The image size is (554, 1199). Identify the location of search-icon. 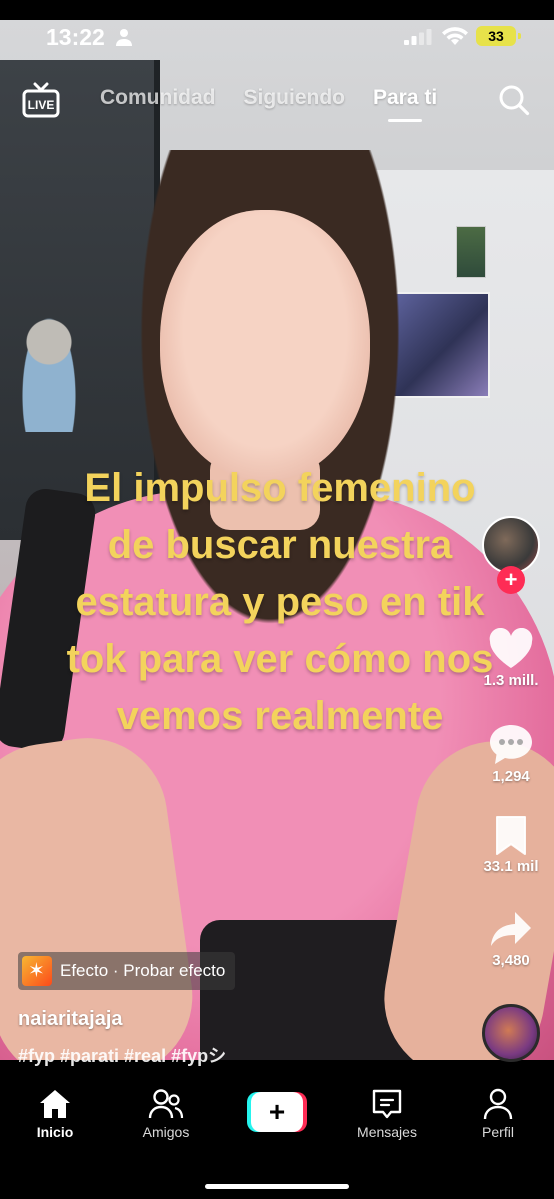
(514, 100).